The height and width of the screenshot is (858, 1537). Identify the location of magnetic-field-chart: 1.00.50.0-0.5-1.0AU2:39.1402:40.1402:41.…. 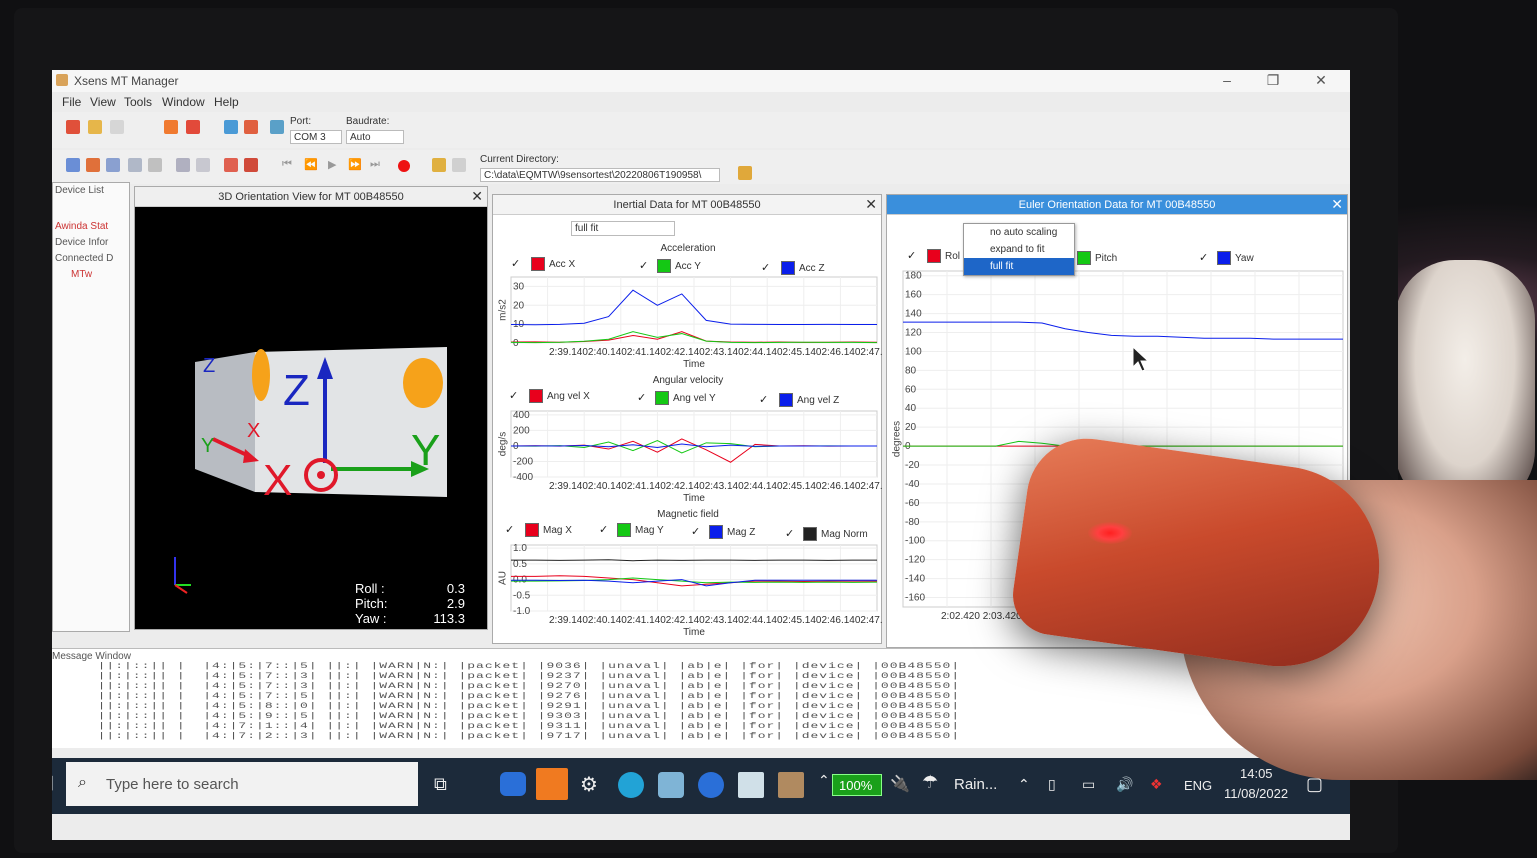
(688, 593).